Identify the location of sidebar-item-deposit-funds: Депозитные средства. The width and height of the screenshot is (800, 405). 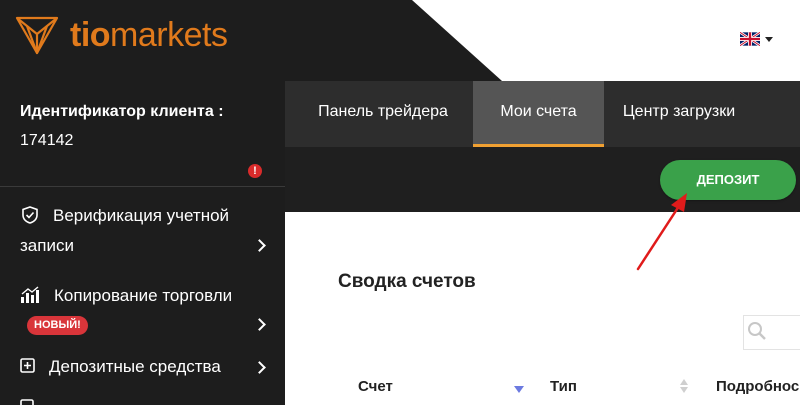
(142, 369).